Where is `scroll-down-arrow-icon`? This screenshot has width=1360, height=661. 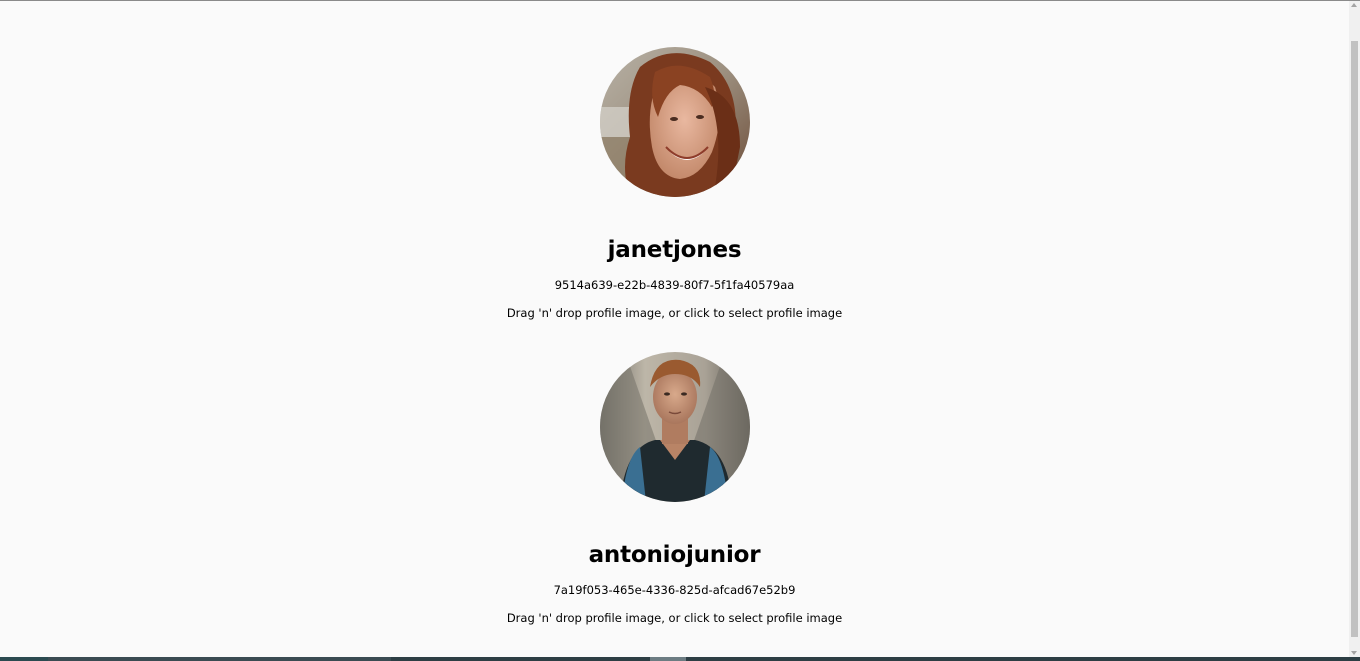 scroll-down-arrow-icon is located at coordinates (1354, 653).